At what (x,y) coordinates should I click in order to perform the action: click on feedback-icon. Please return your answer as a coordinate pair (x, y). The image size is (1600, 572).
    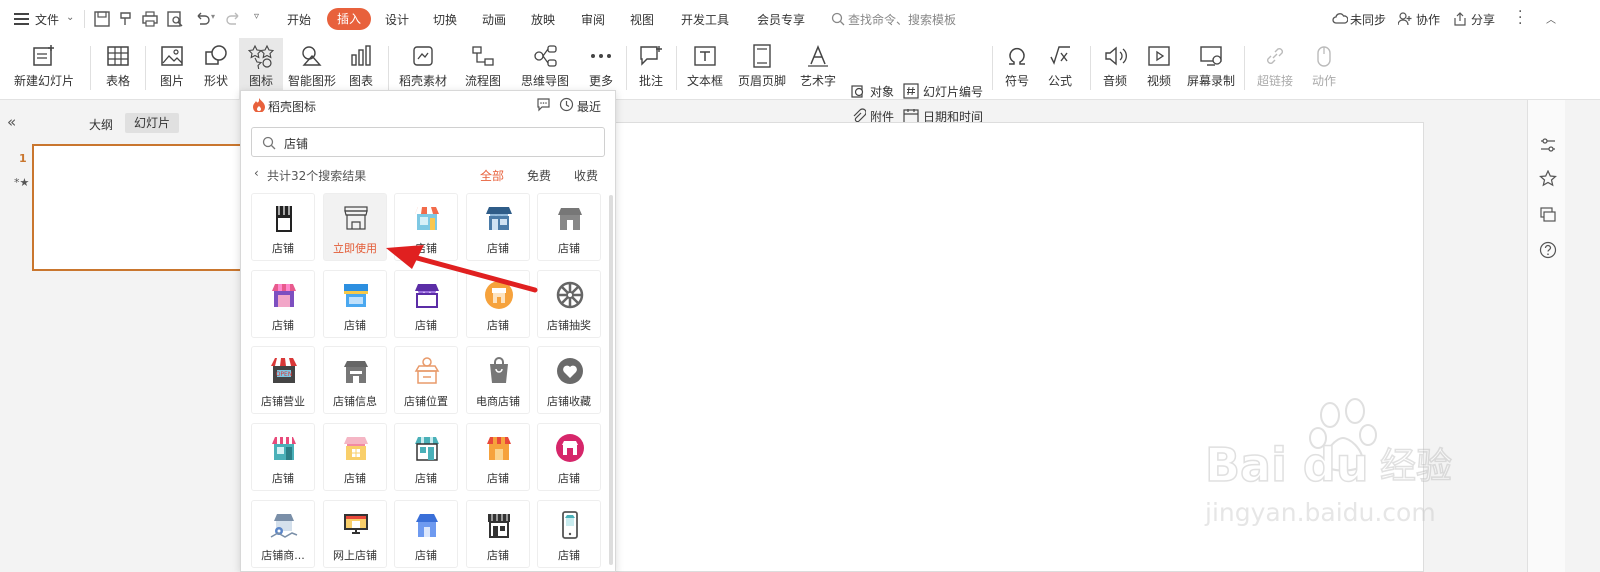
    Looking at the image, I should click on (543, 104).